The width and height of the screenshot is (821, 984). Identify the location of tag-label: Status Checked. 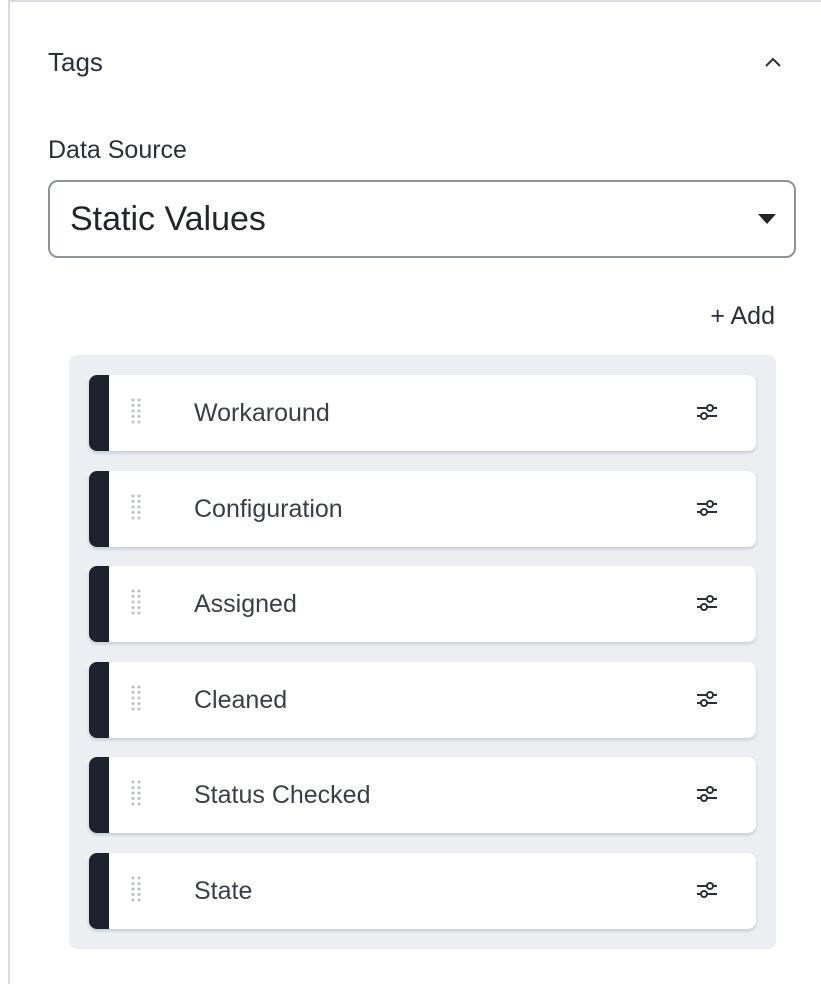
(282, 795).